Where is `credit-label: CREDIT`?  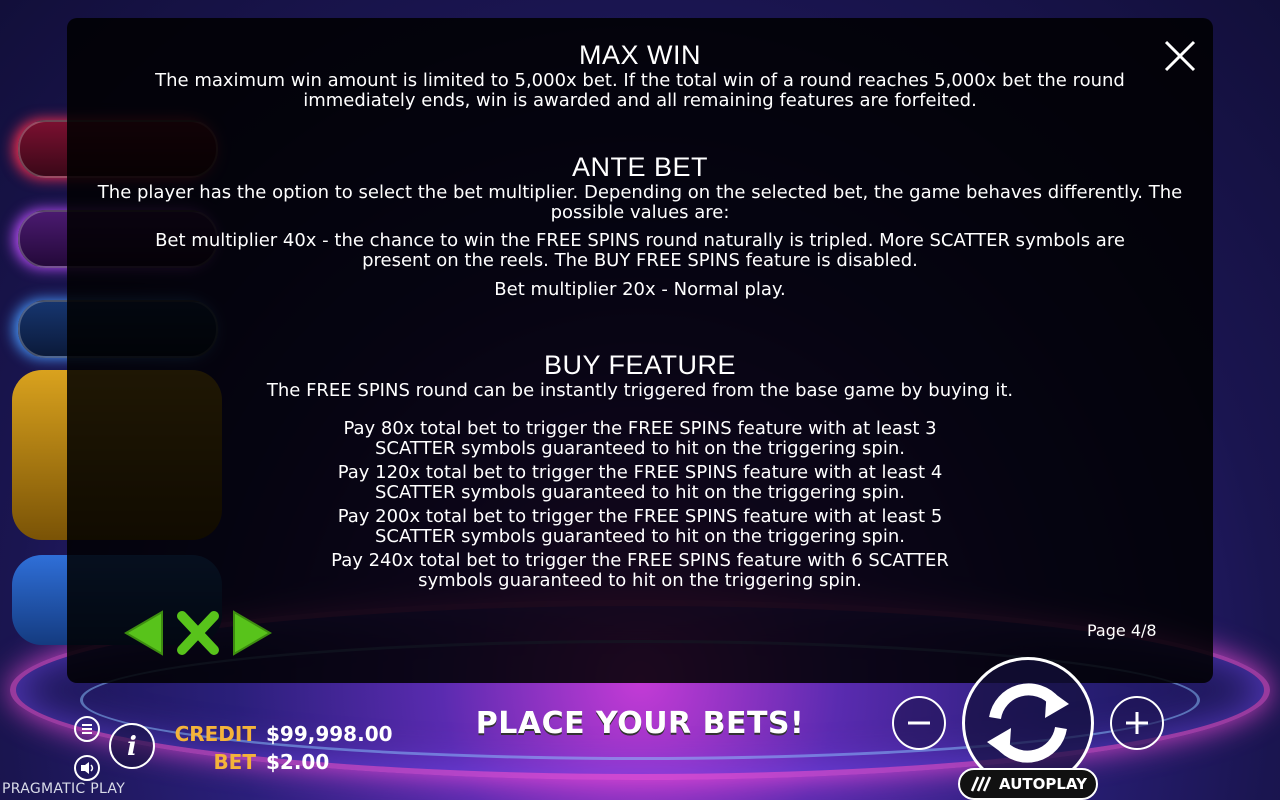
credit-label: CREDIT is located at coordinates (215, 734).